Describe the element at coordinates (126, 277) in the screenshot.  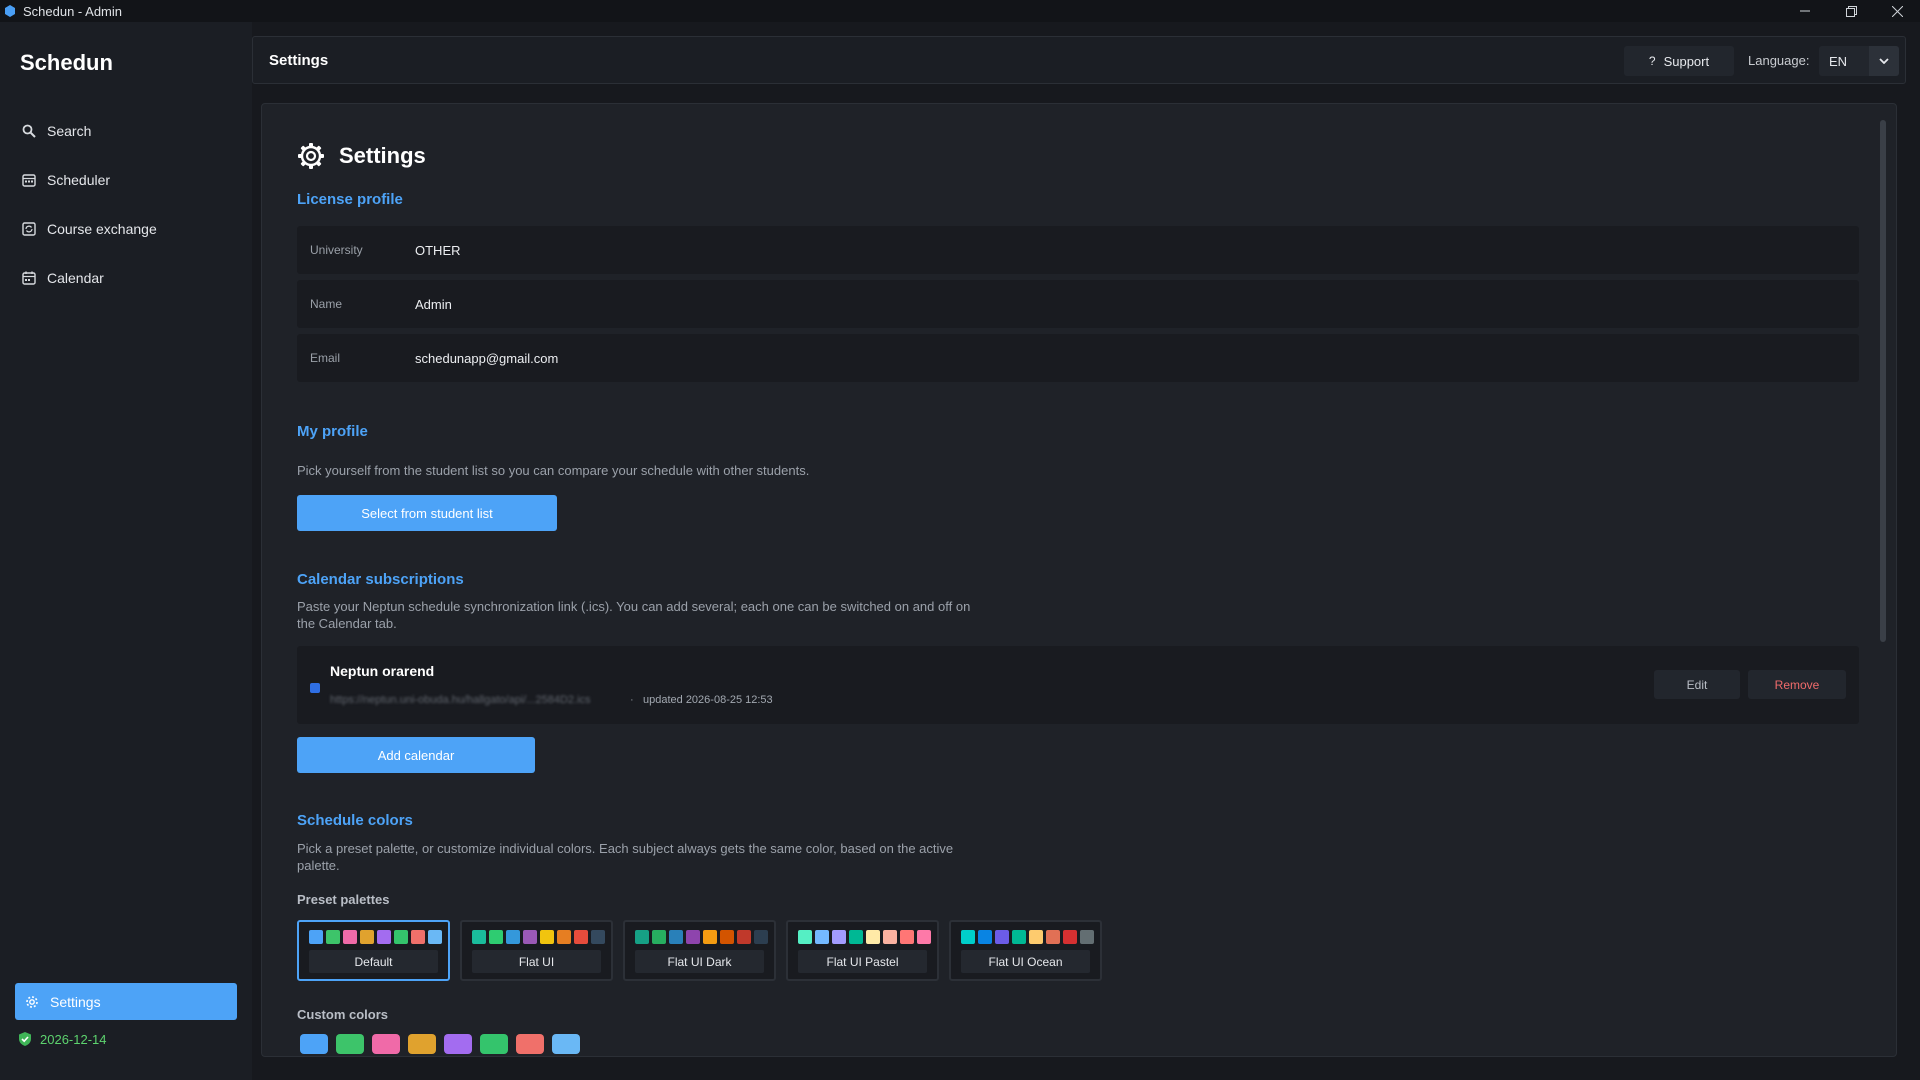
I see `sidebar-item-calendar: Calendar` at that location.